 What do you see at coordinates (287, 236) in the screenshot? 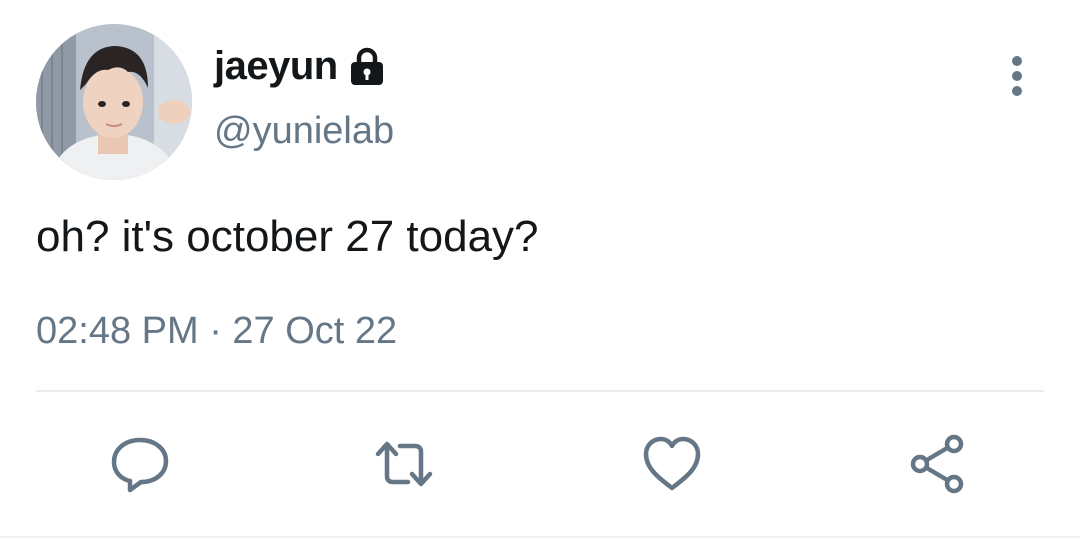
I see `tweet-text: oh? it's october 27 today?` at bounding box center [287, 236].